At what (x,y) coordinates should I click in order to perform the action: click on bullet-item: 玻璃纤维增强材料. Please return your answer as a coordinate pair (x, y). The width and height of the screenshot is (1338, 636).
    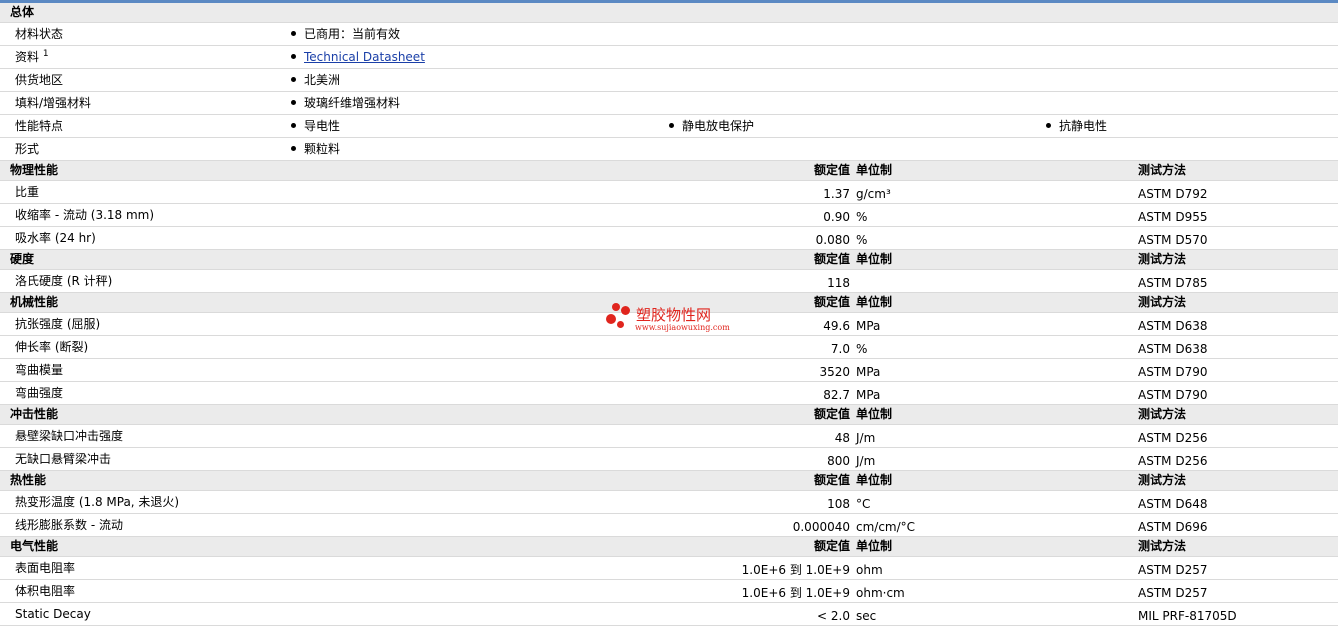
    Looking at the image, I should click on (345, 103).